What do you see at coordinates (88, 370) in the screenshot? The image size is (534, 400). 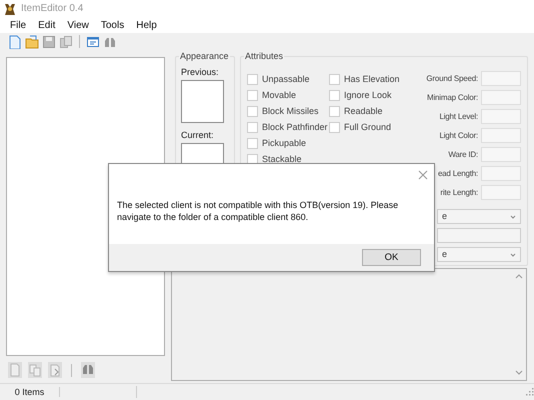 I see `binoculars-button` at bounding box center [88, 370].